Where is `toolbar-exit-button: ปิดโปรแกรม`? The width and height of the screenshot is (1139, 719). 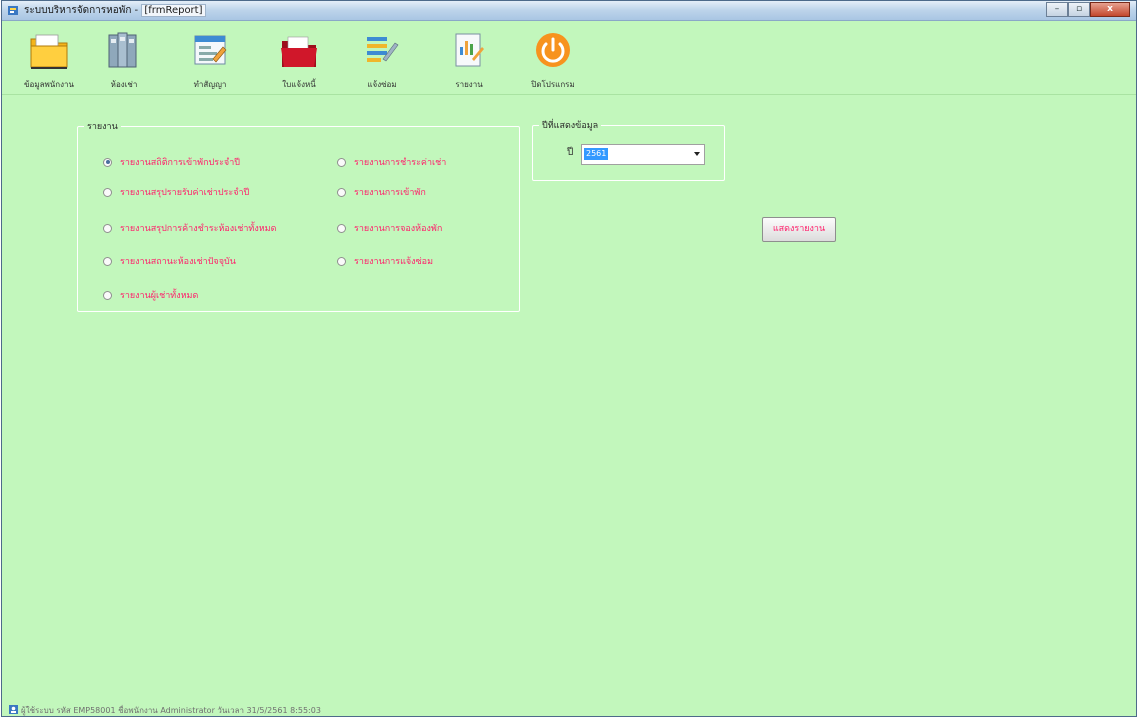 toolbar-exit-button: ปิดโปรแกรม is located at coordinates (553, 59).